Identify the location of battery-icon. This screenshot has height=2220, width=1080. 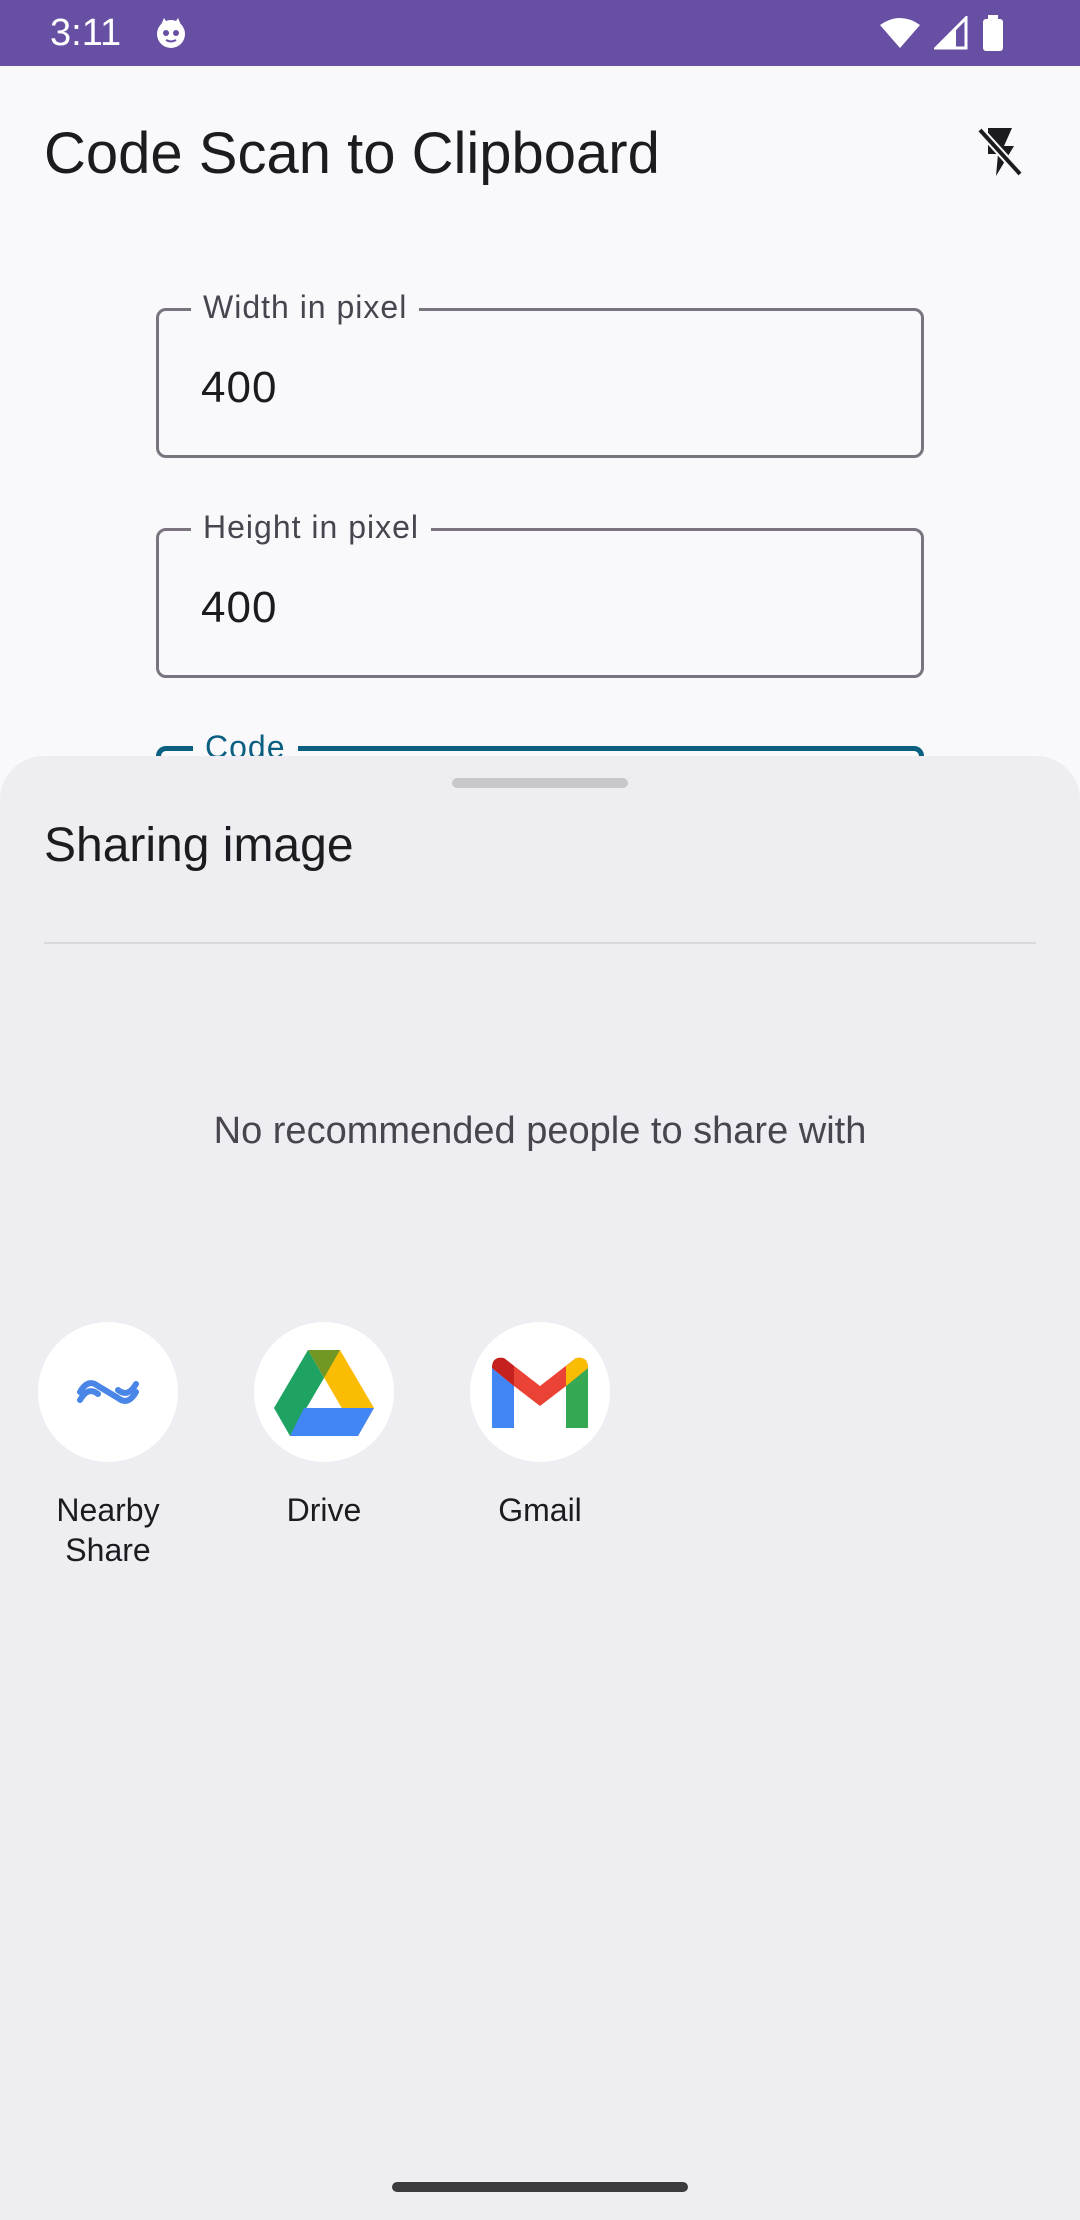
(993, 33).